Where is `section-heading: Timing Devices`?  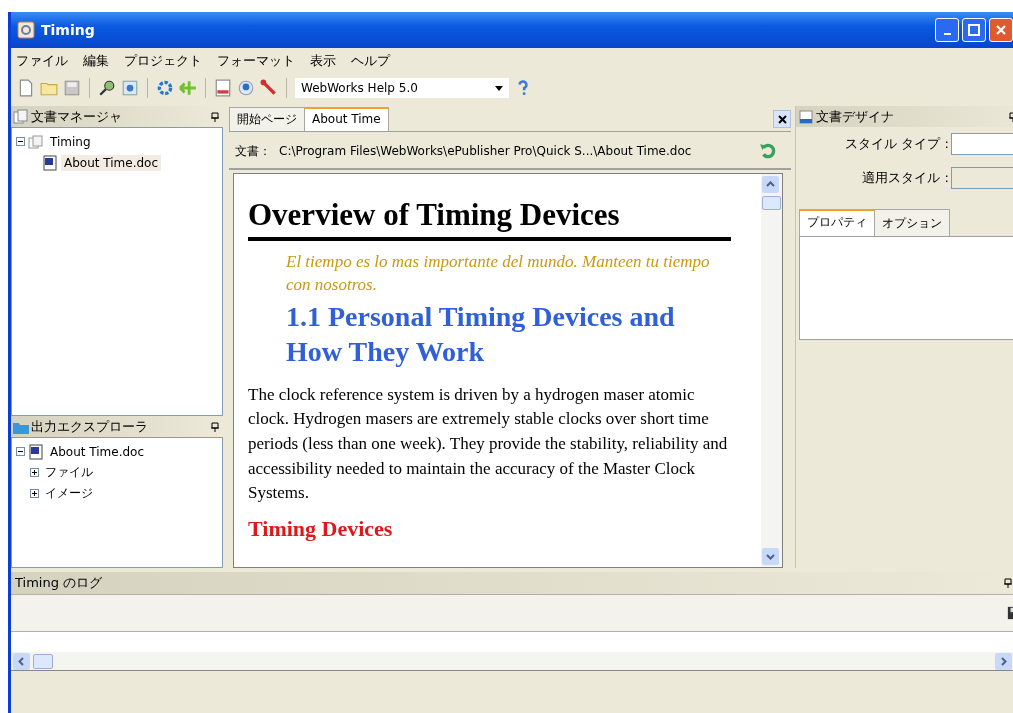 section-heading: Timing Devices is located at coordinates (321, 528).